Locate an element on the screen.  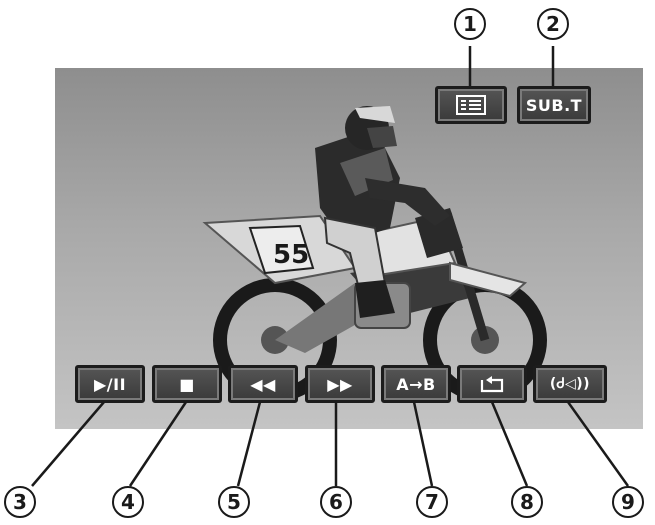
callout-5: 5 is located at coordinates (234, 502).